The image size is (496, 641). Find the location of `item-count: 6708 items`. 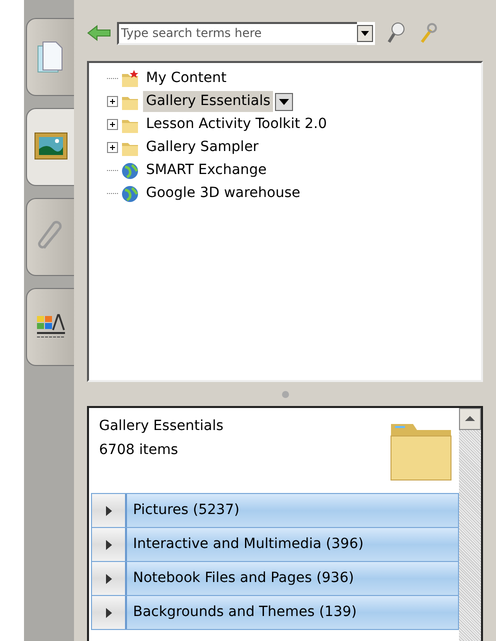

item-count: 6708 items is located at coordinates (139, 450).